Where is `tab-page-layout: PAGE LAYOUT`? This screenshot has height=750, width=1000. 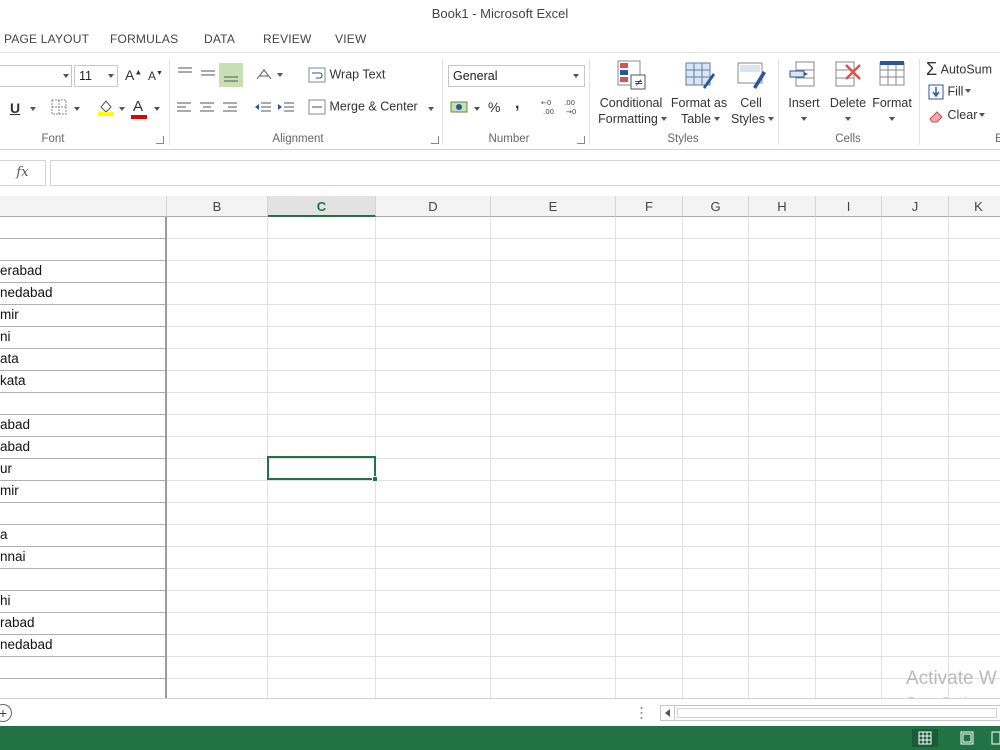
tab-page-layout: PAGE LAYOUT is located at coordinates (46, 39).